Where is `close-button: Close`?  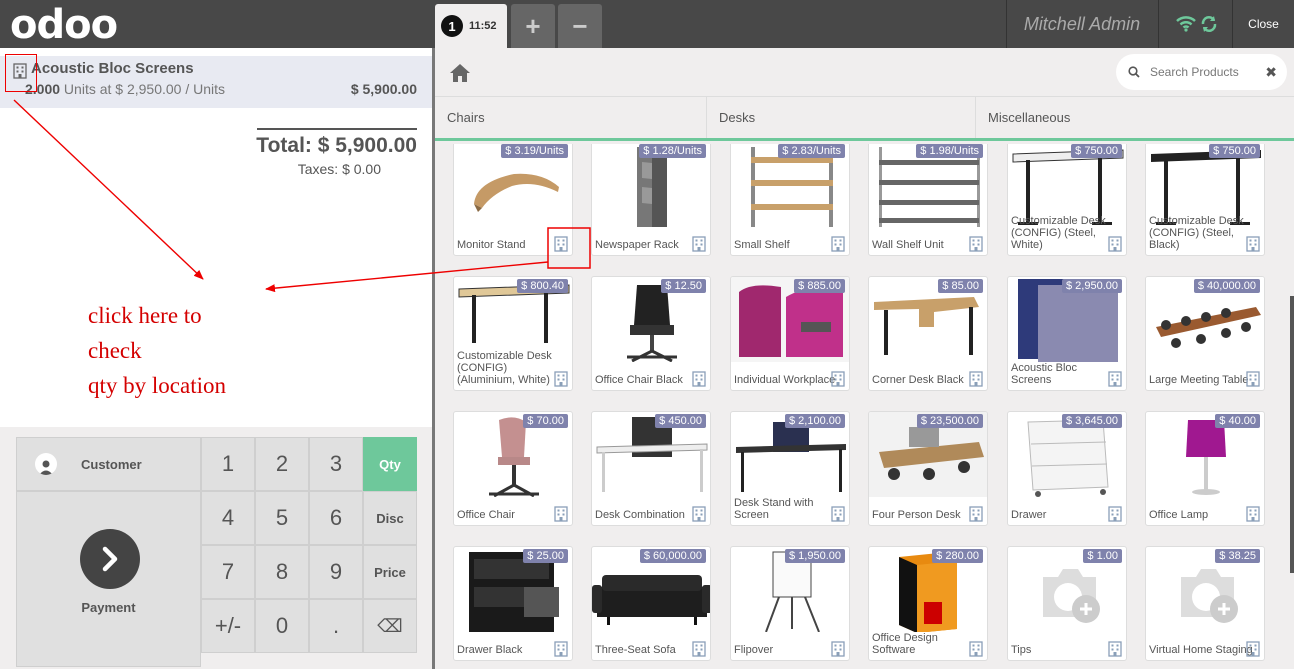
close-button: Close is located at coordinates (1263, 24).